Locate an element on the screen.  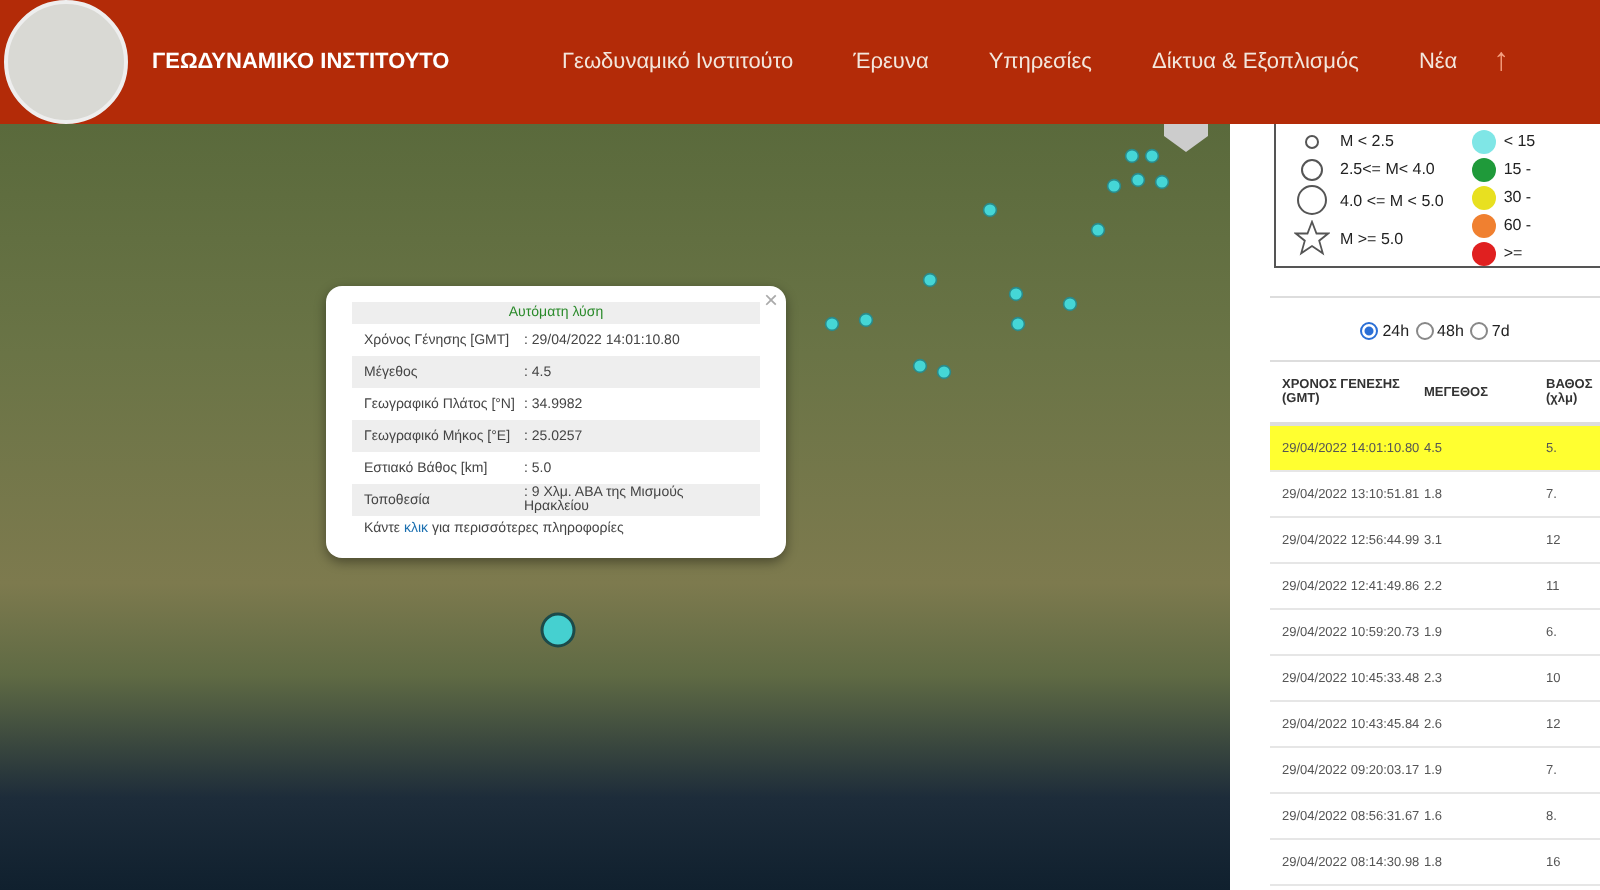
legend-label: M >= 5.0 is located at coordinates (1372, 238).